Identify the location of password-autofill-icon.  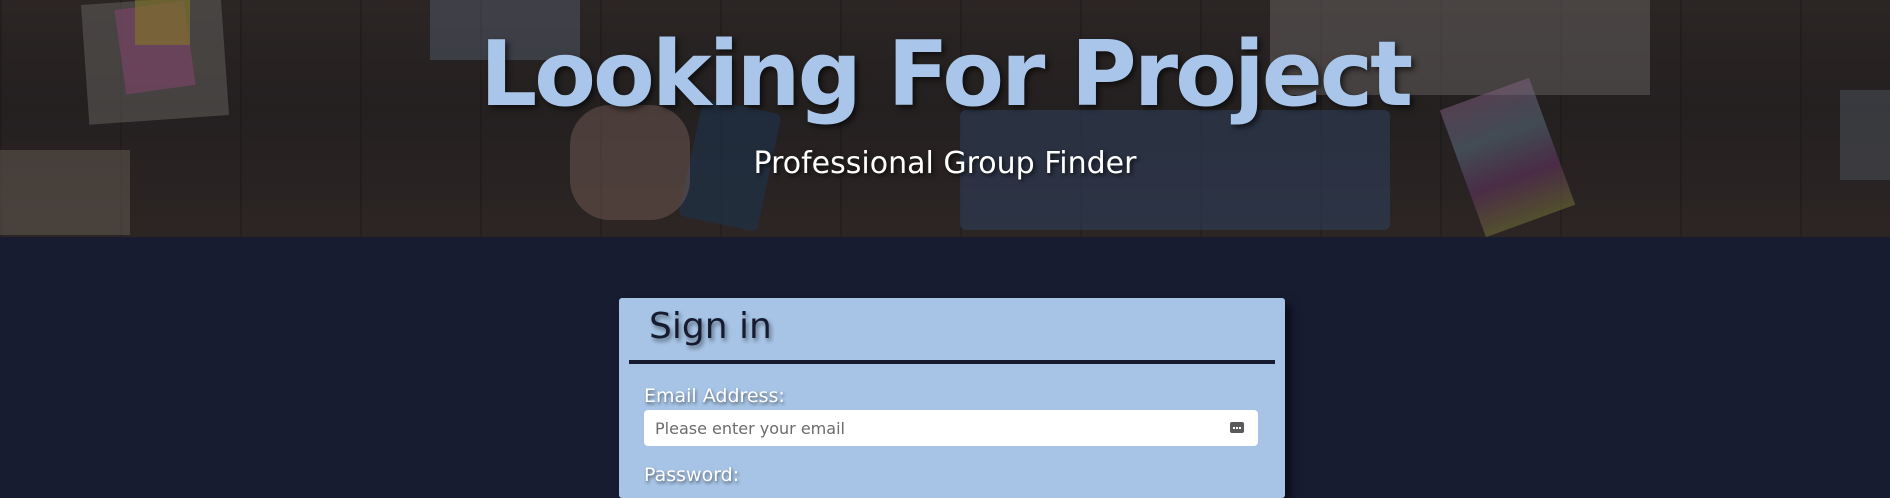
(1237, 427).